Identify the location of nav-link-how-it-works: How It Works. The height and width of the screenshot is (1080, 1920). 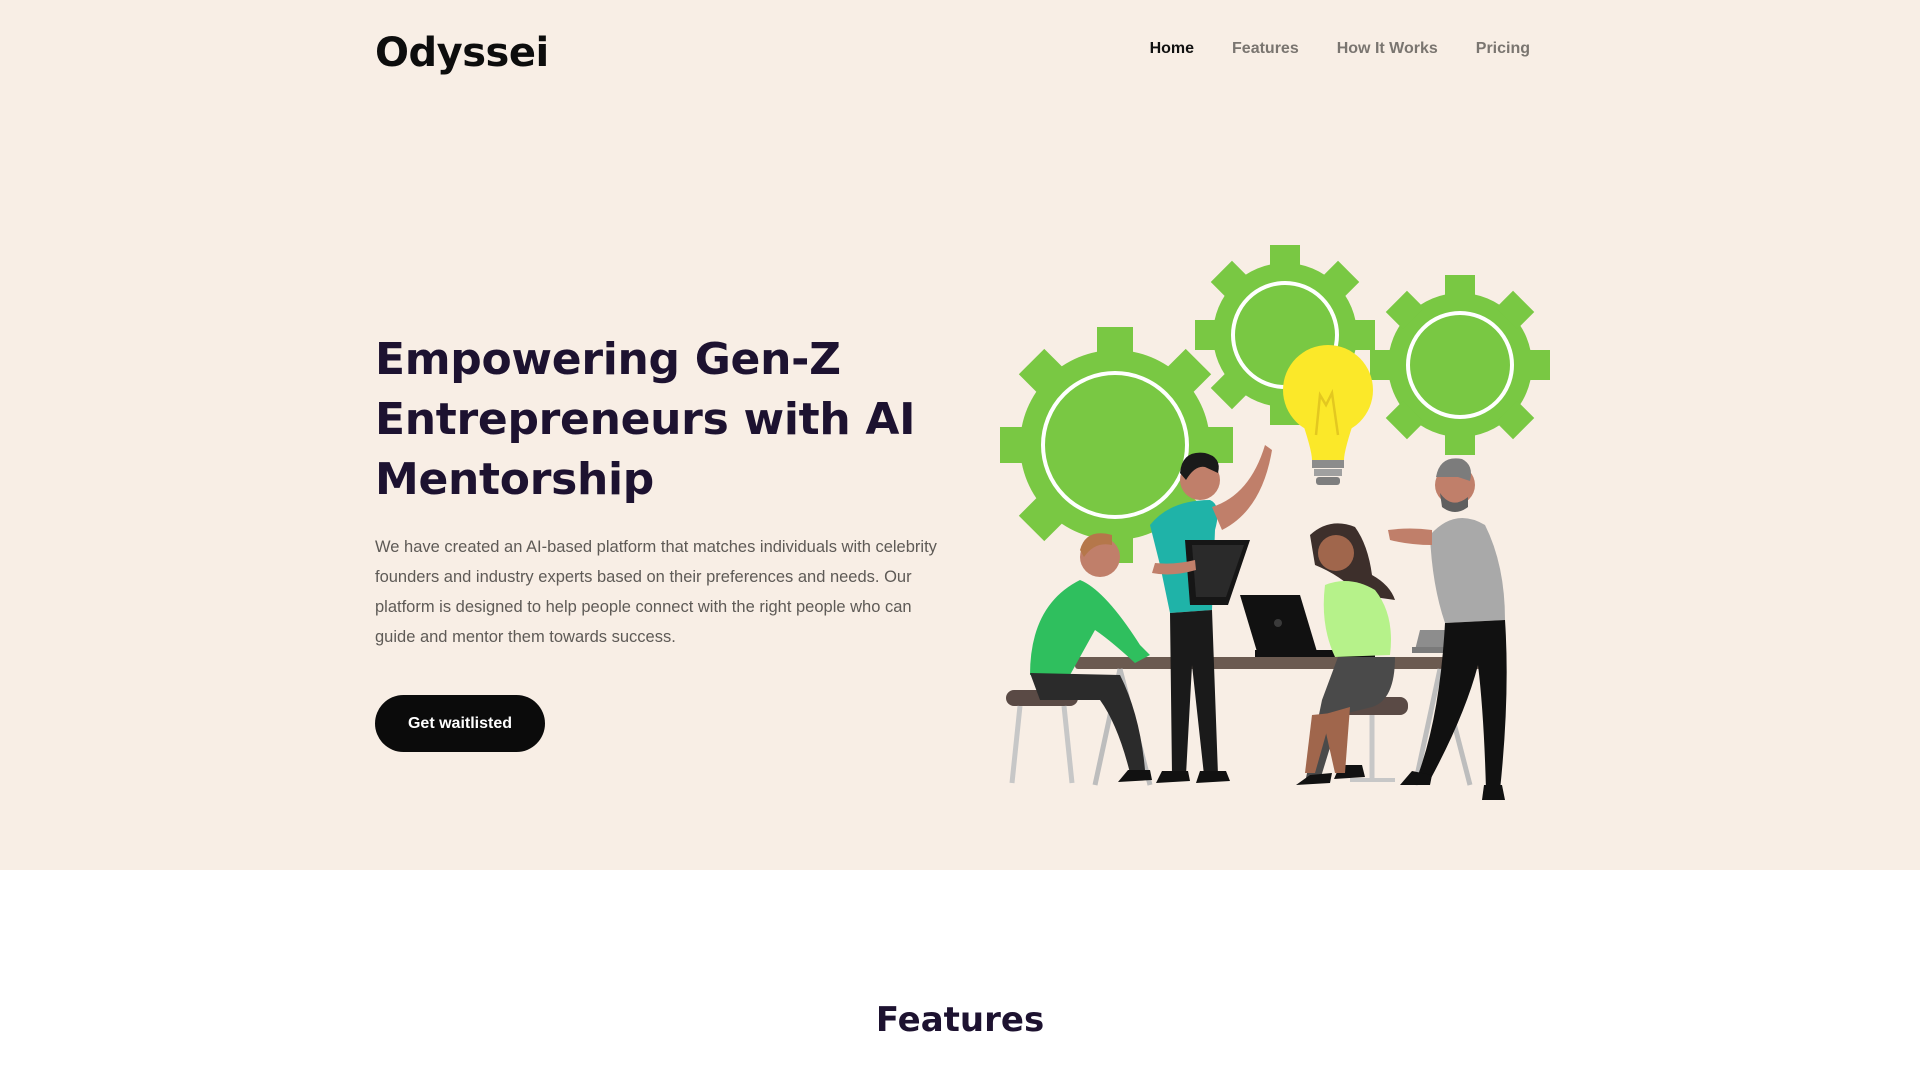
(1387, 49).